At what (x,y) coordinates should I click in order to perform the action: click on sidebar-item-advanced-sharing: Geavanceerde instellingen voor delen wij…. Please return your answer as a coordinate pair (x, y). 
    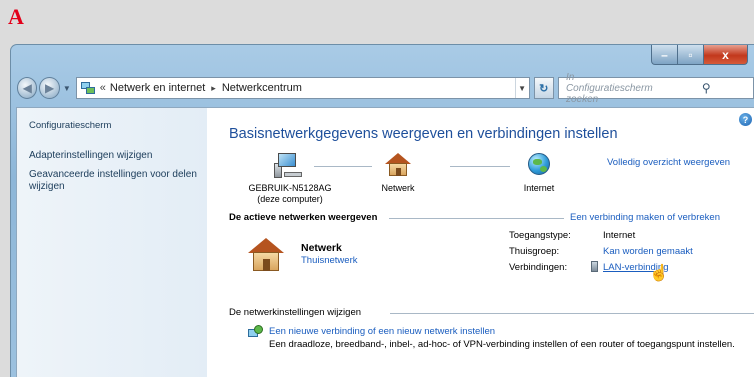
    Looking at the image, I should click on (115, 181).